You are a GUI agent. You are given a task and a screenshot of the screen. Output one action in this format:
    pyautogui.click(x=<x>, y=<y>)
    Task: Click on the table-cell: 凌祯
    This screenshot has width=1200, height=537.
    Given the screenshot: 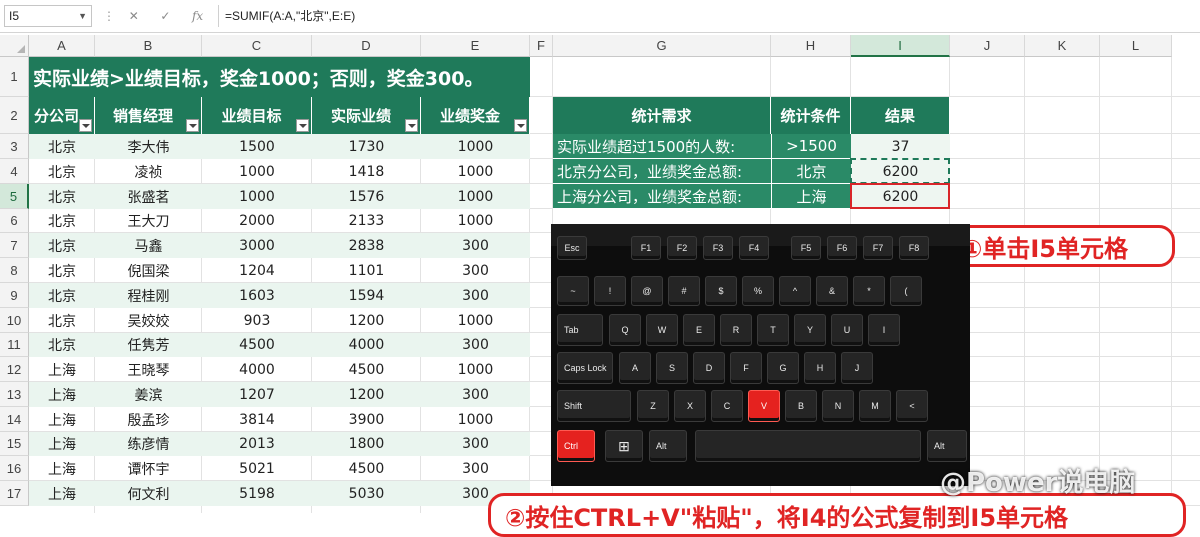 What is the action you would take?
    pyautogui.click(x=148, y=171)
    